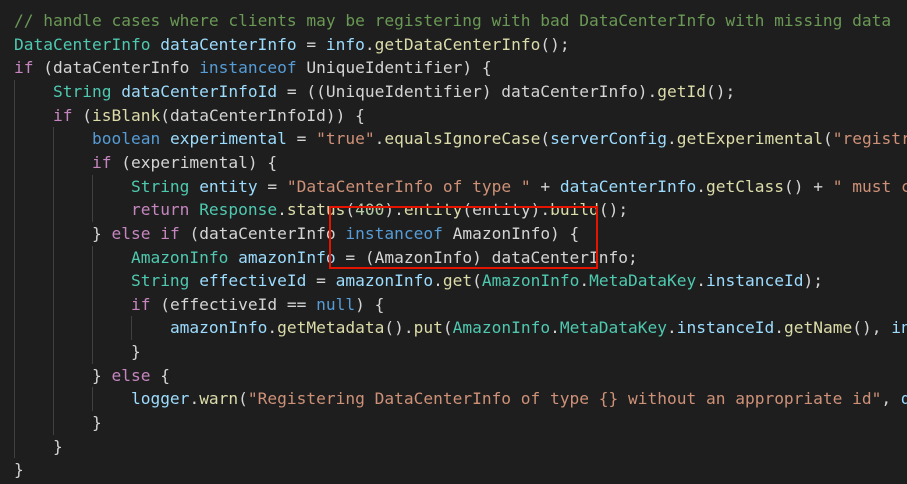 This screenshot has width=907, height=484. I want to click on code-token: dataCenterInfoId, so click(199, 91).